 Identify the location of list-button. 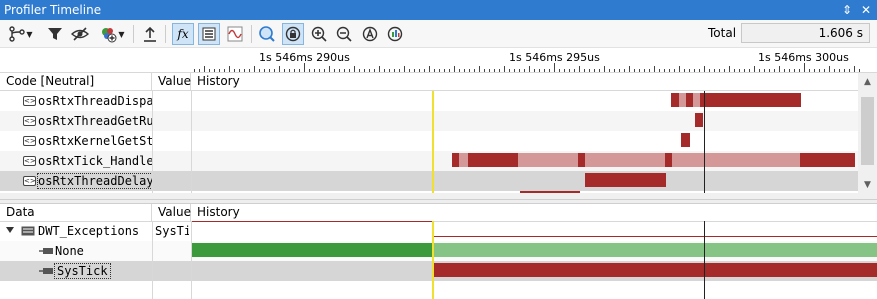
(209, 34).